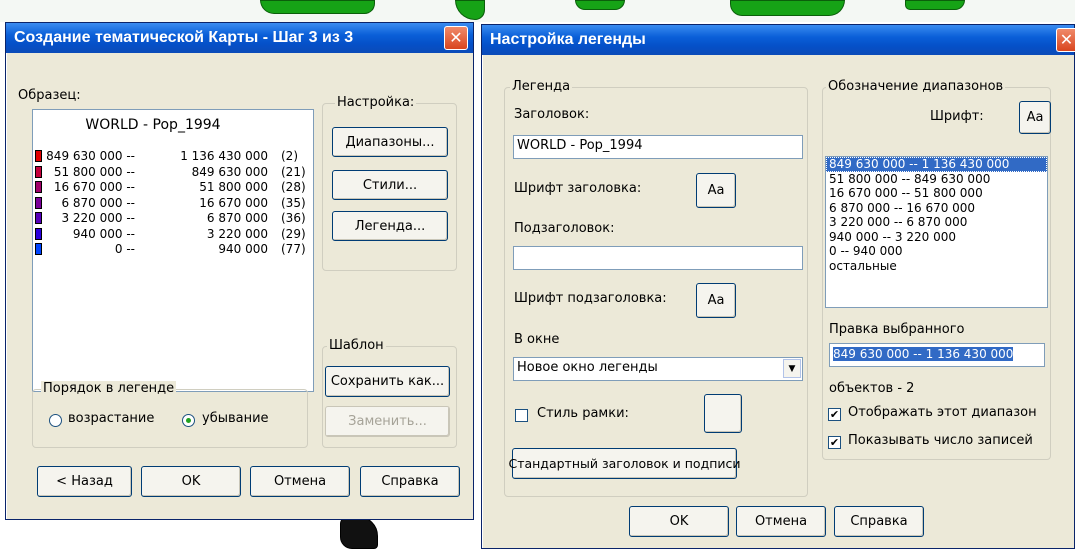 This screenshot has width=1075, height=549. Describe the element at coordinates (552, 114) in the screenshot. I see `heading-label: Заголовок:` at that location.